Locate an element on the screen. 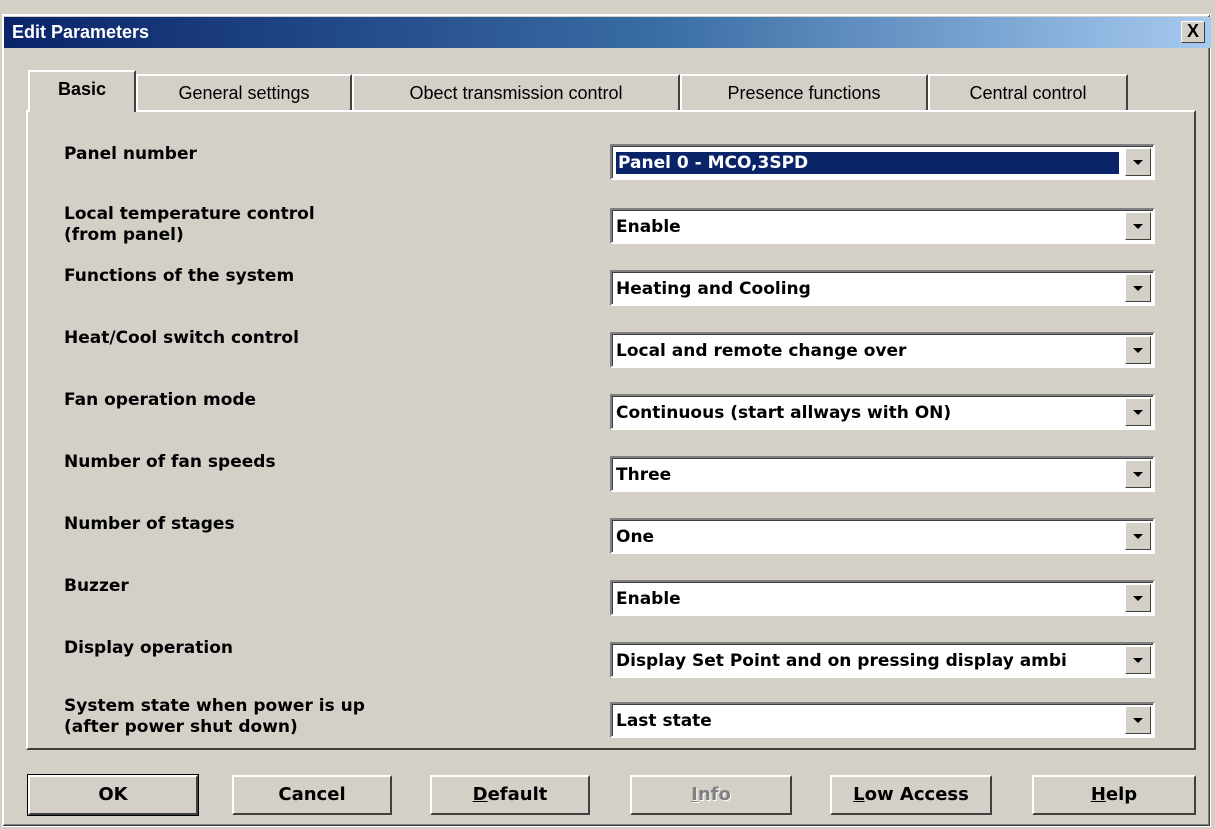 The height and width of the screenshot is (829, 1215). local-temperature-control-select: Enable is located at coordinates (882, 226).